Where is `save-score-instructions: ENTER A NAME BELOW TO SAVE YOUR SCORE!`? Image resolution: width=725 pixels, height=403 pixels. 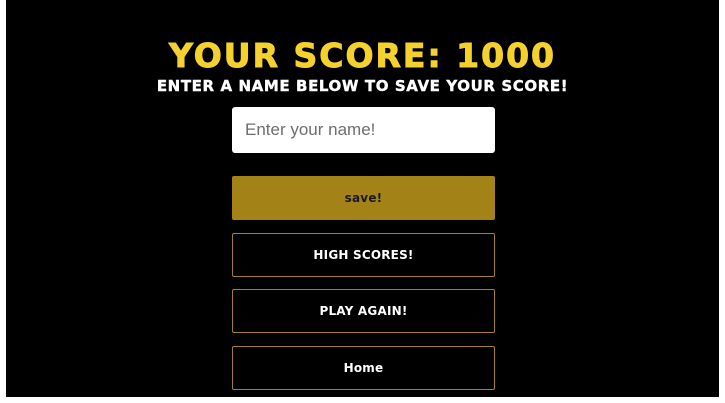 save-score-instructions: ENTER A NAME BELOW TO SAVE YOUR SCORE! is located at coordinates (362, 86).